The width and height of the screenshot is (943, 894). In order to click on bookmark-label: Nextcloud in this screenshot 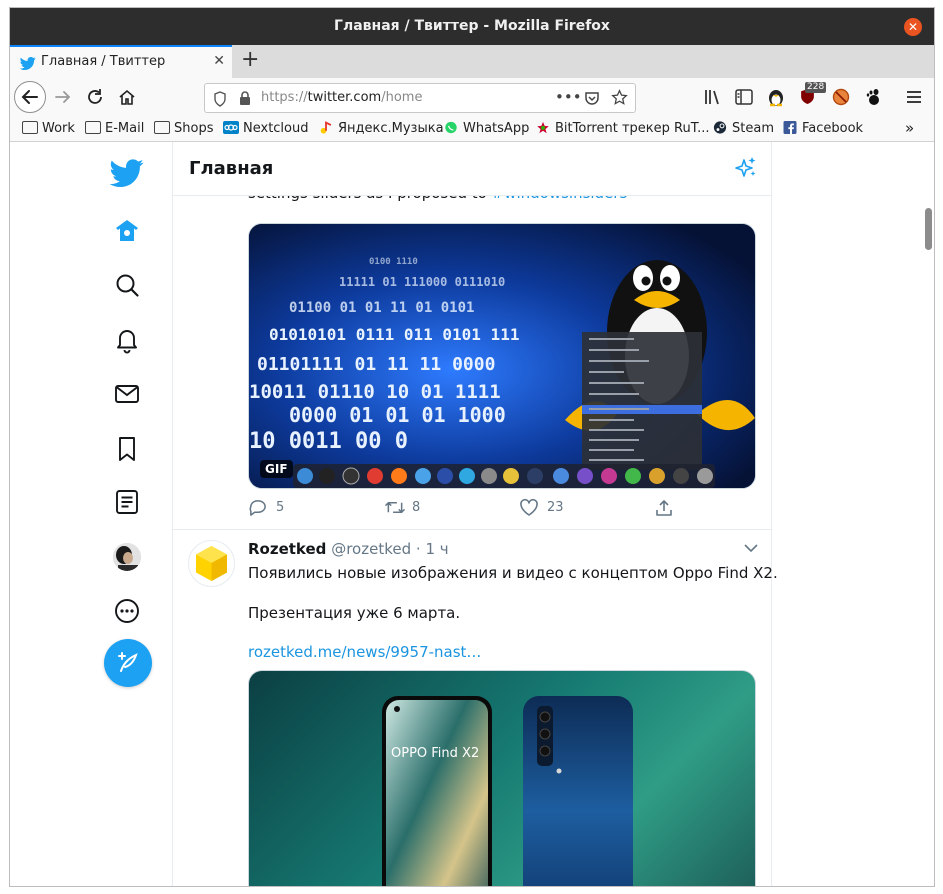, I will do `click(276, 128)`.